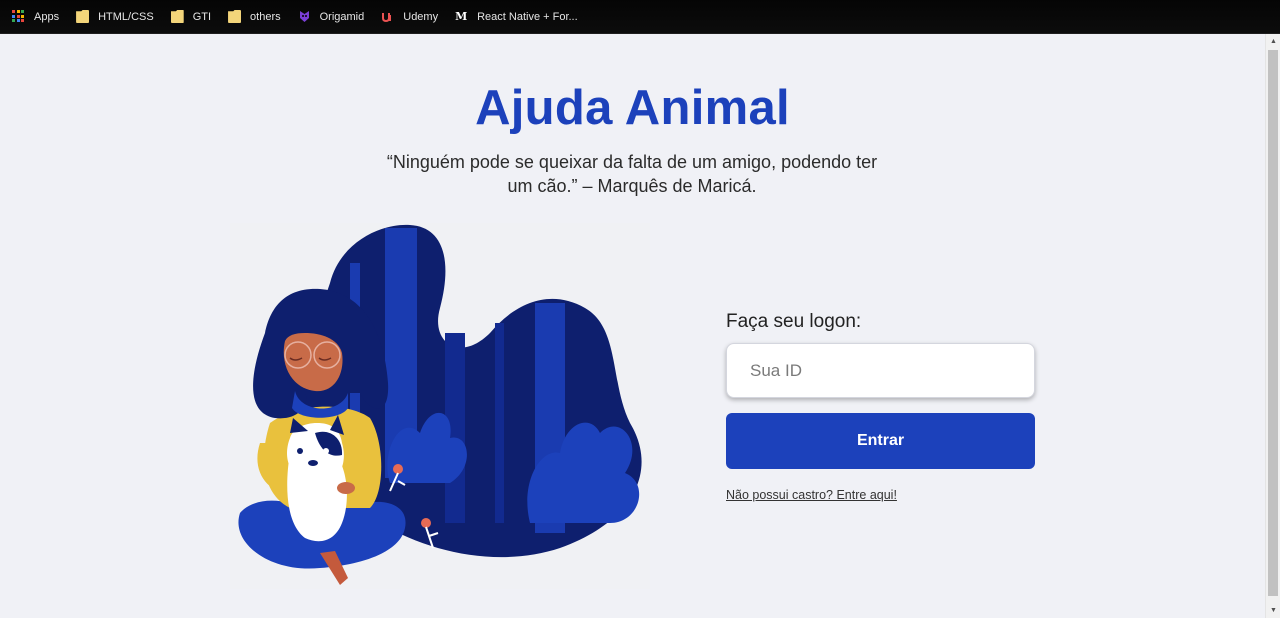 The height and width of the screenshot is (618, 1280). I want to click on bookmark-gti: GTI, so click(191, 17).